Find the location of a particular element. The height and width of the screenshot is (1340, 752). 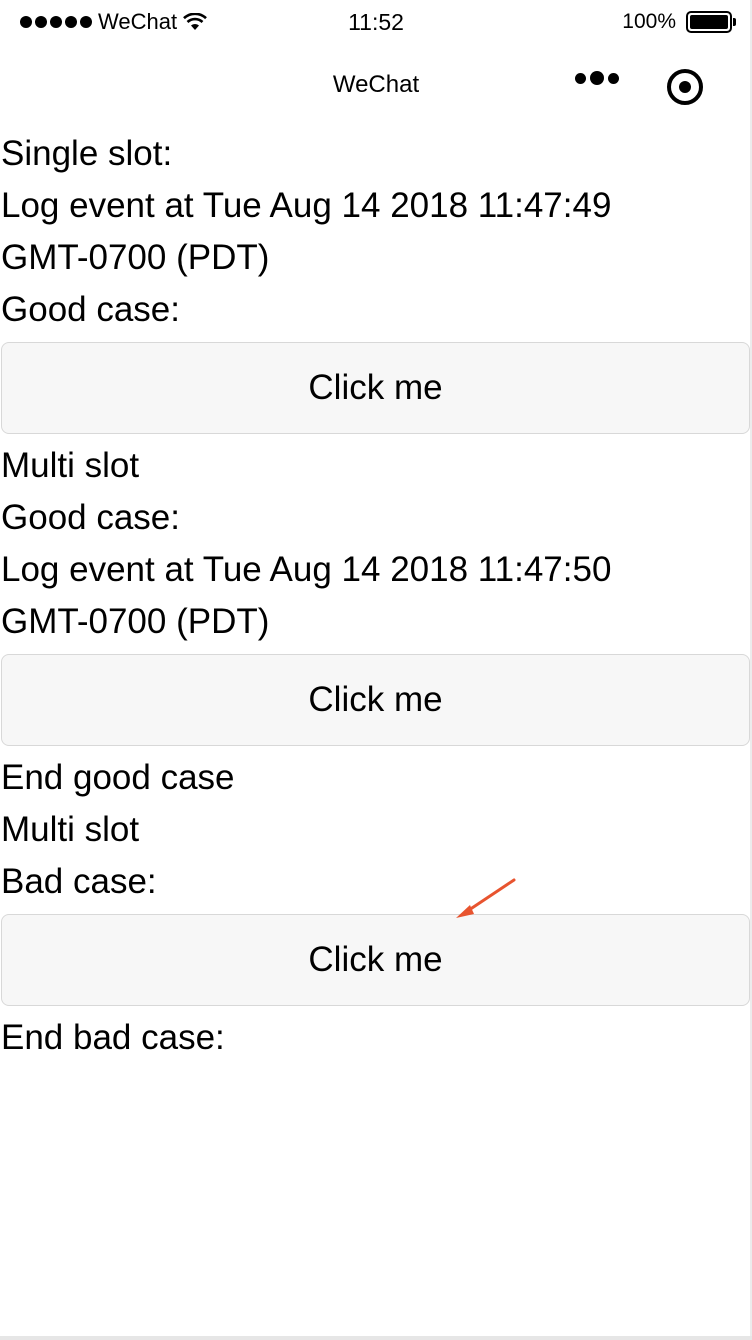

single-slot-label: Single slot: is located at coordinates (87, 153).